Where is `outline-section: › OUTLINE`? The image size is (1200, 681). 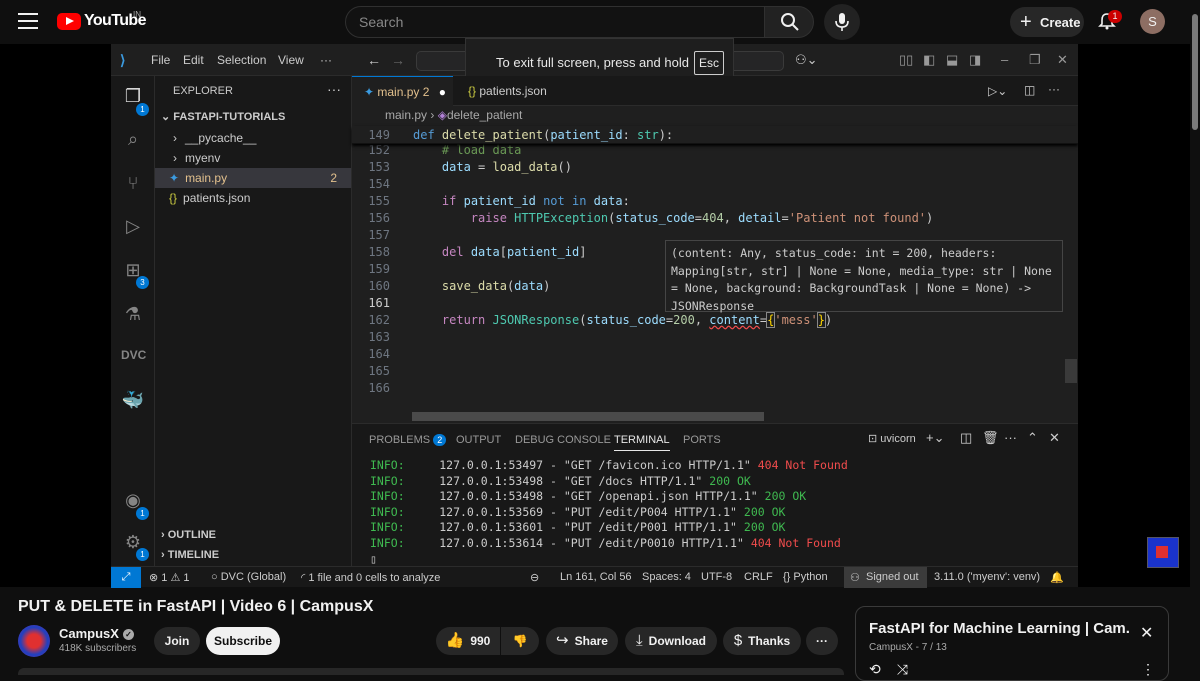 outline-section: › OUTLINE is located at coordinates (253, 535).